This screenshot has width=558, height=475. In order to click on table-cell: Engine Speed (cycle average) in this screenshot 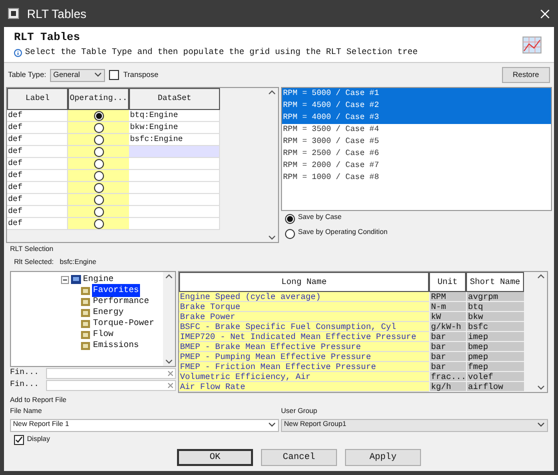, I will do `click(304, 297)`.